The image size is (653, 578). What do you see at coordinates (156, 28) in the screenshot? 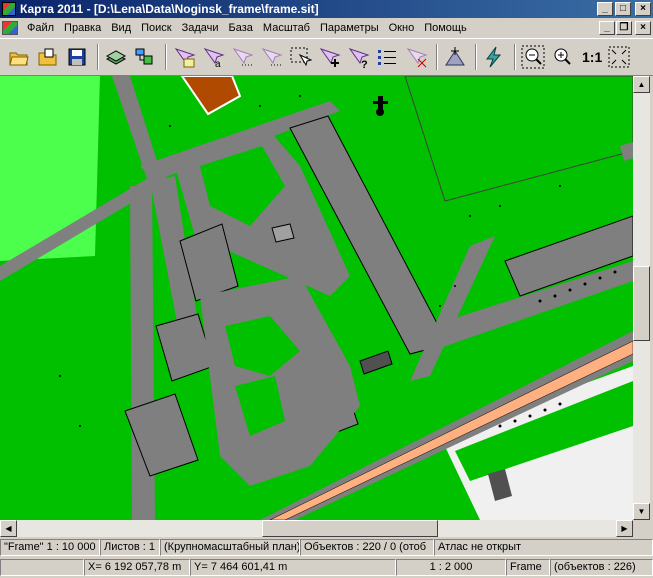
I see `menu-search: Поиск` at bounding box center [156, 28].